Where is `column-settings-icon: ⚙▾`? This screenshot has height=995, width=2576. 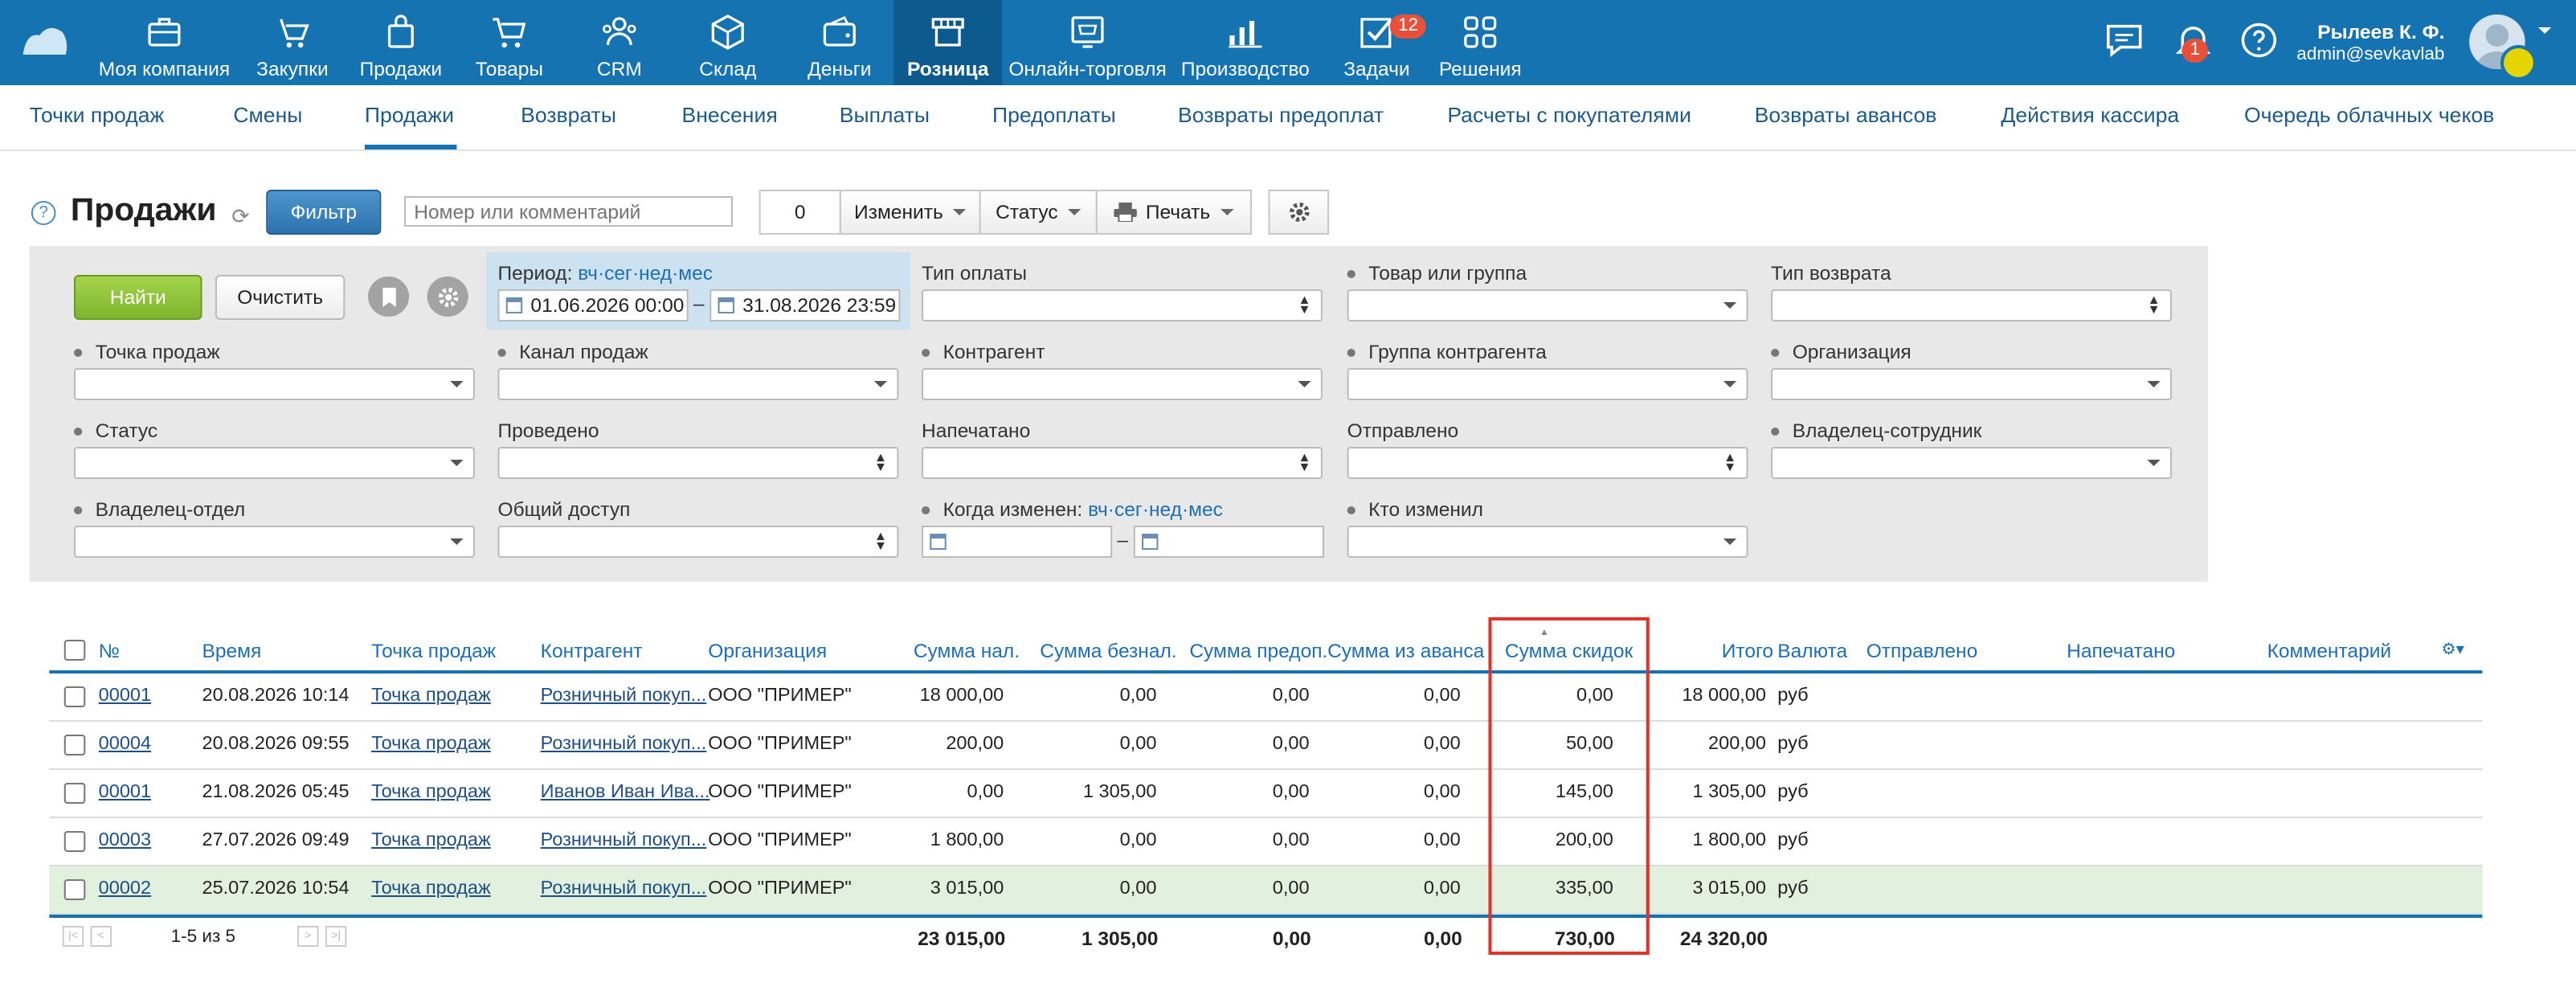 column-settings-icon: ⚙▾ is located at coordinates (2452, 650).